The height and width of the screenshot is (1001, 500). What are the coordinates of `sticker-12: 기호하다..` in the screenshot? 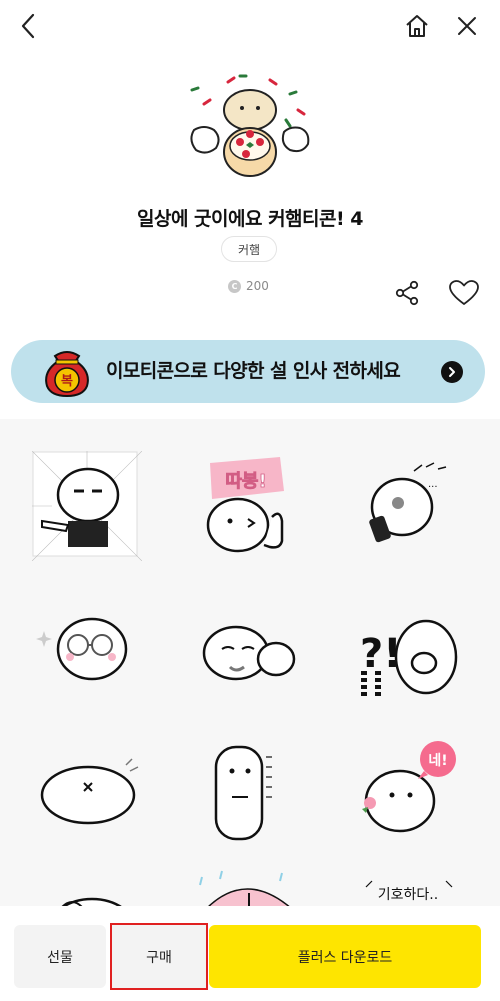 It's located at (407, 886).